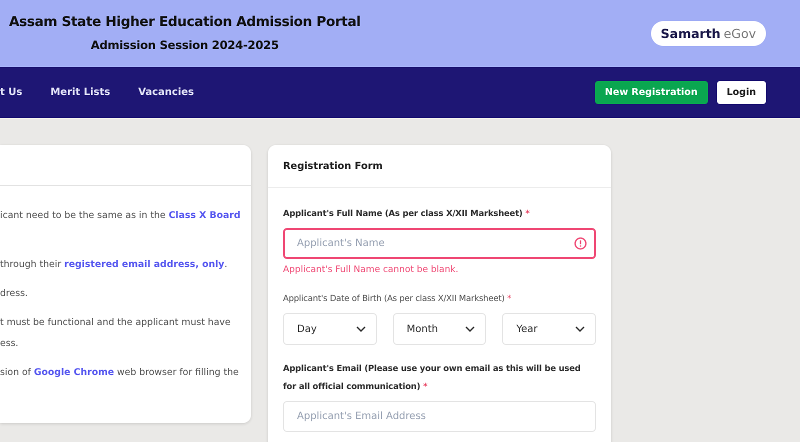 The image size is (800, 442). Describe the element at coordinates (439, 243) in the screenshot. I see `text-input: Applicant's Name` at that location.